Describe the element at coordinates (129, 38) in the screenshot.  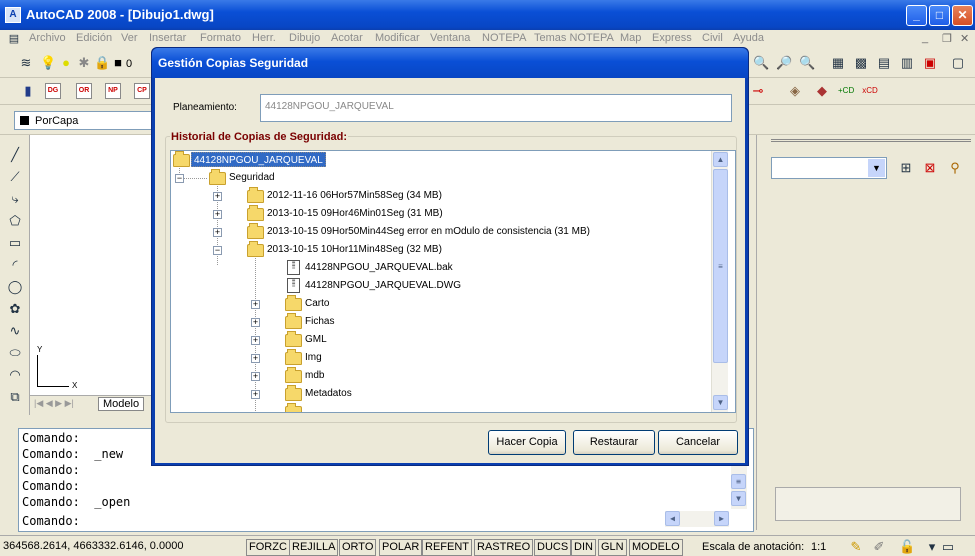
I see `menu-ver: Ver` at that location.